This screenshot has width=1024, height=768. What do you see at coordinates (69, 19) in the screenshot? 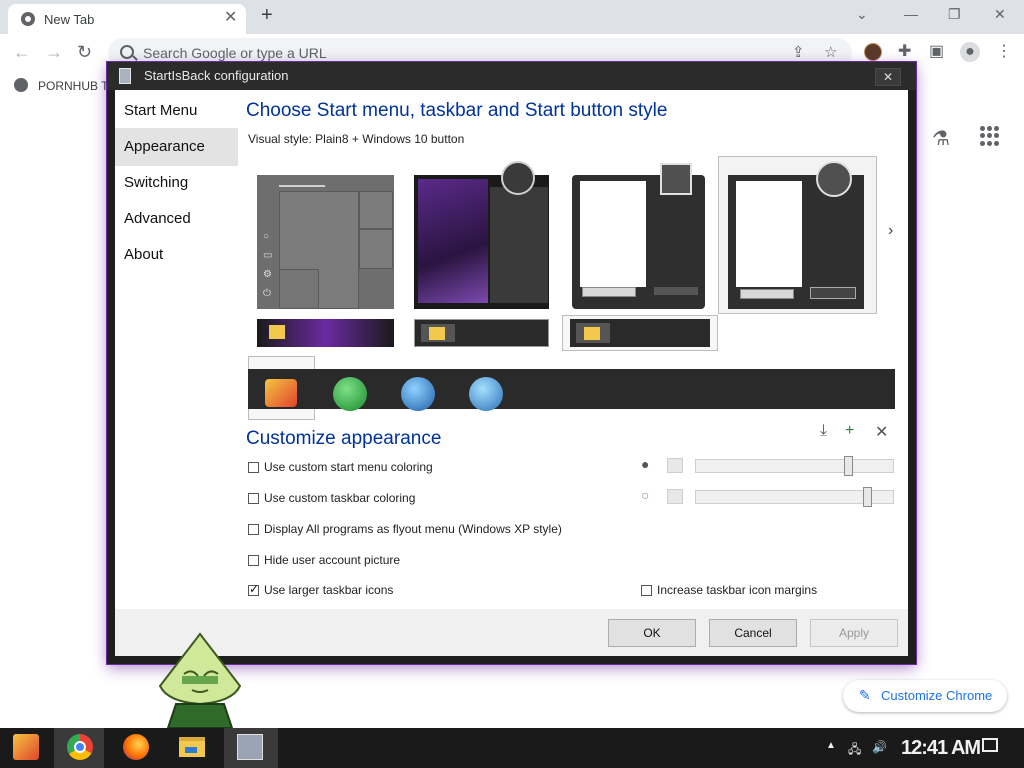
I see `tab-title: New Tab` at bounding box center [69, 19].